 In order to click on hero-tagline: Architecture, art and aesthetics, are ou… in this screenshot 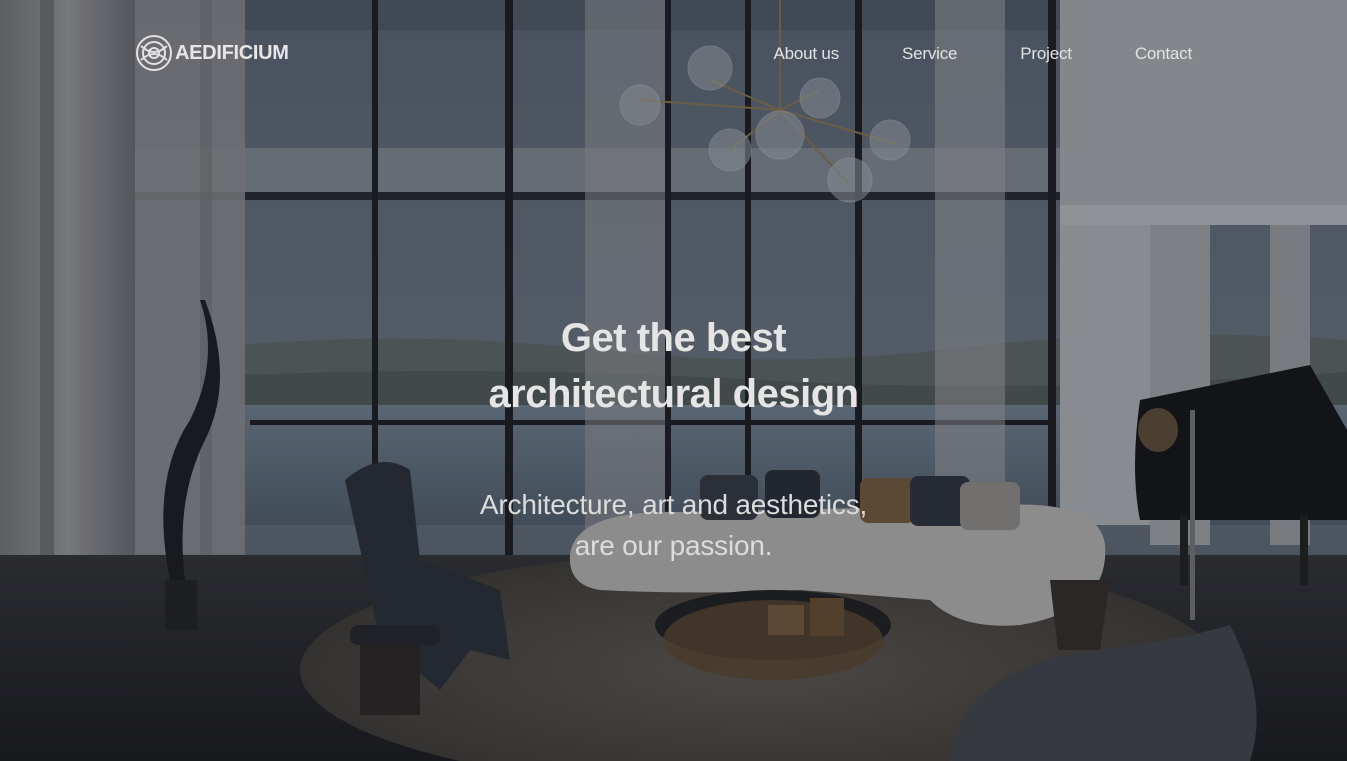, I will do `click(673, 525)`.